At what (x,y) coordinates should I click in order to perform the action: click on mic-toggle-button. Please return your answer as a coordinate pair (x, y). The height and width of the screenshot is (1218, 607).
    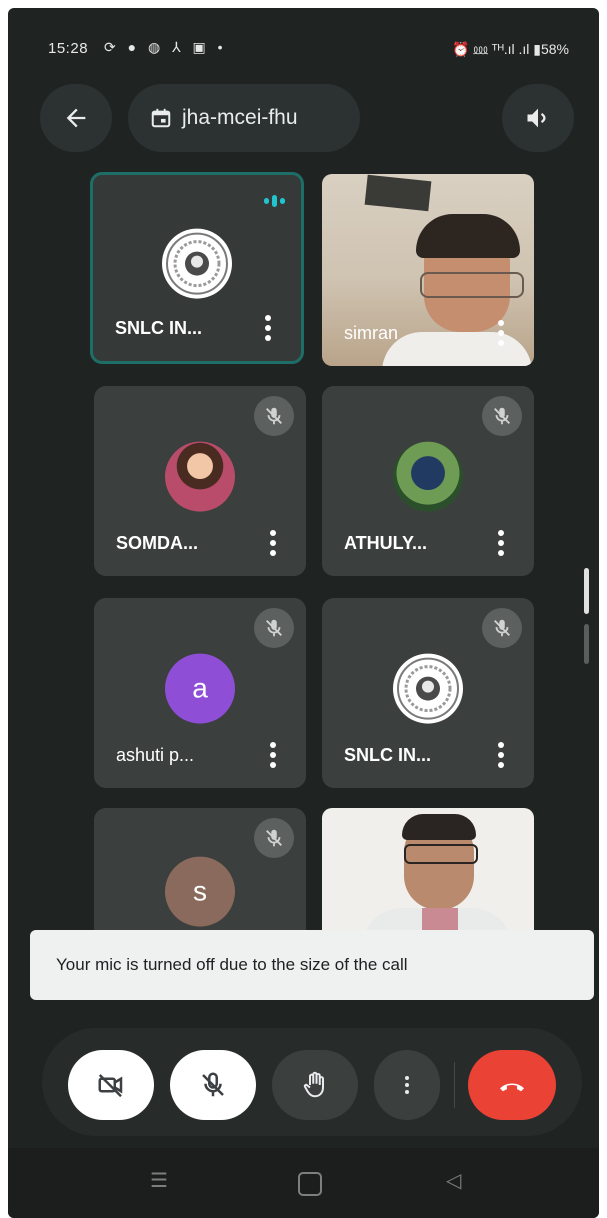
    Looking at the image, I should click on (213, 1085).